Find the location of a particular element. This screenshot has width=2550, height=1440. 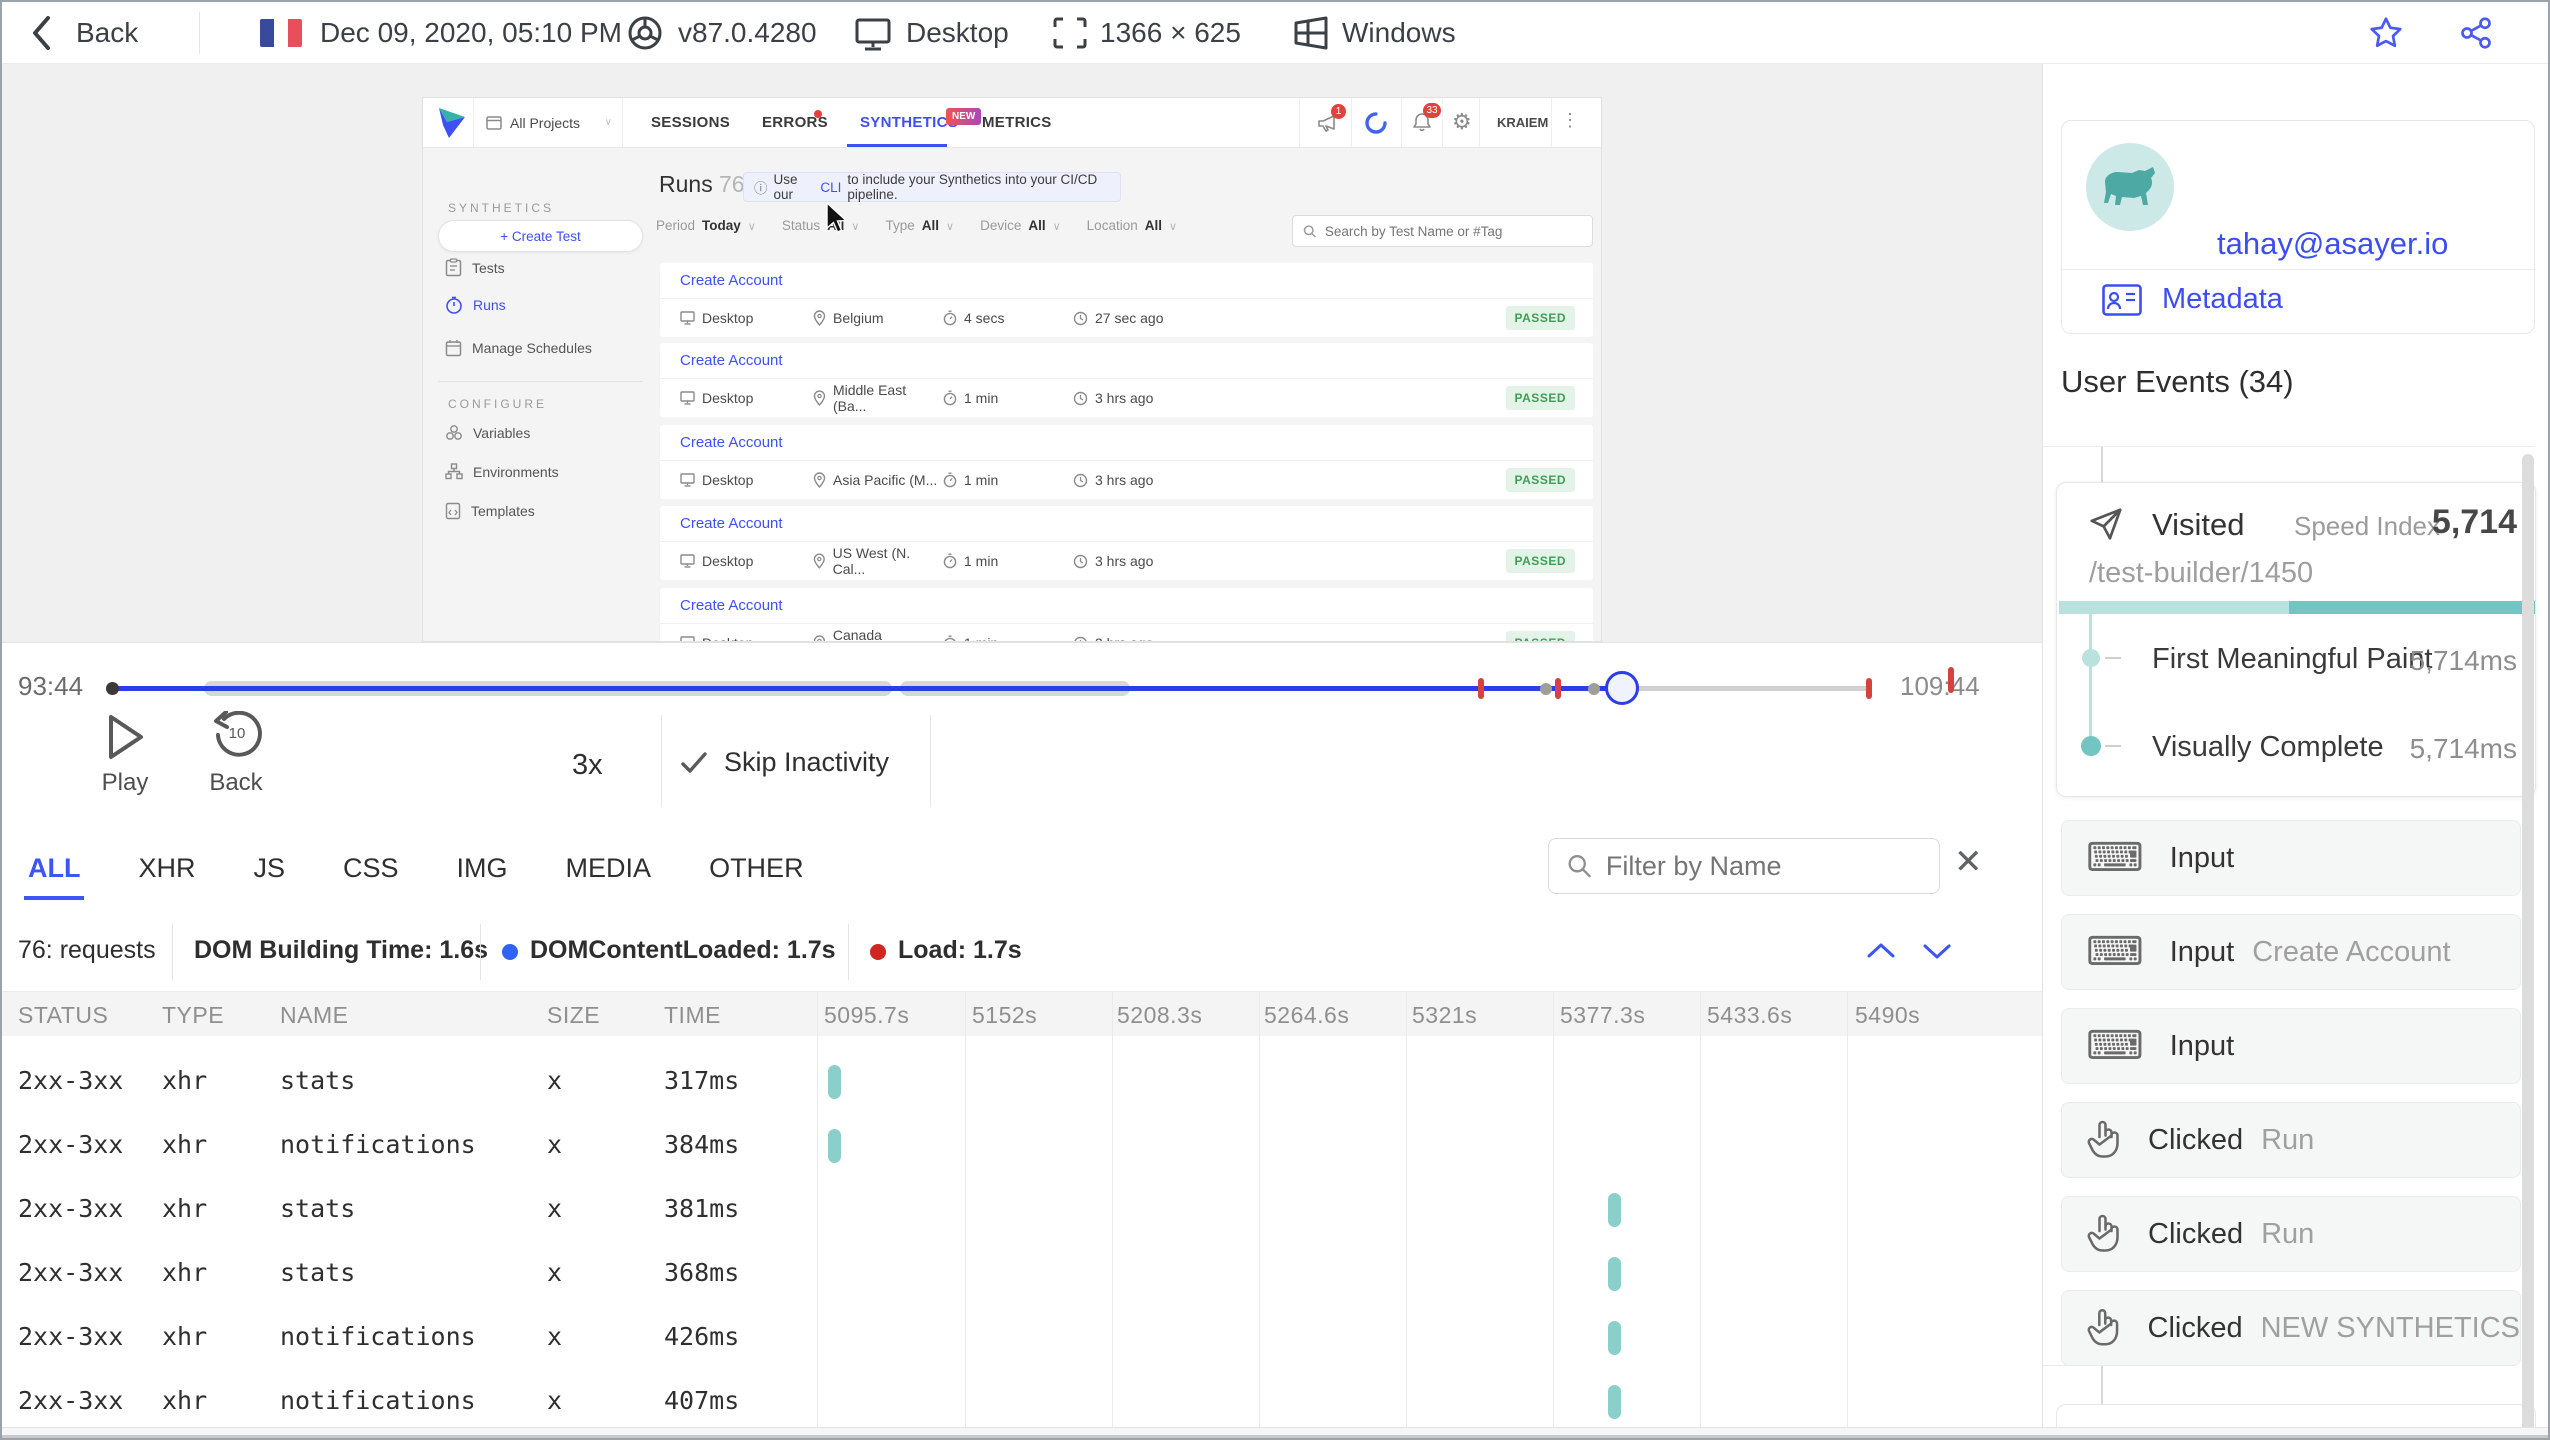

cell-size: x is located at coordinates (555, 1144).